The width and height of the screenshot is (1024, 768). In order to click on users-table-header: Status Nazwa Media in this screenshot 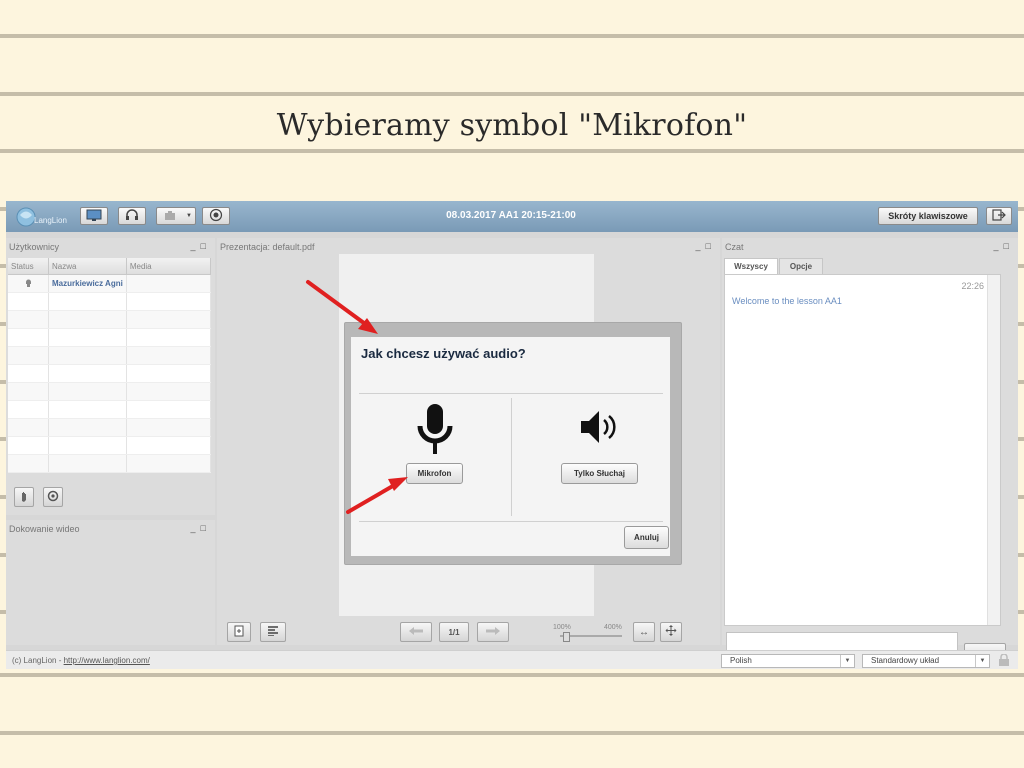, I will do `click(110, 266)`.